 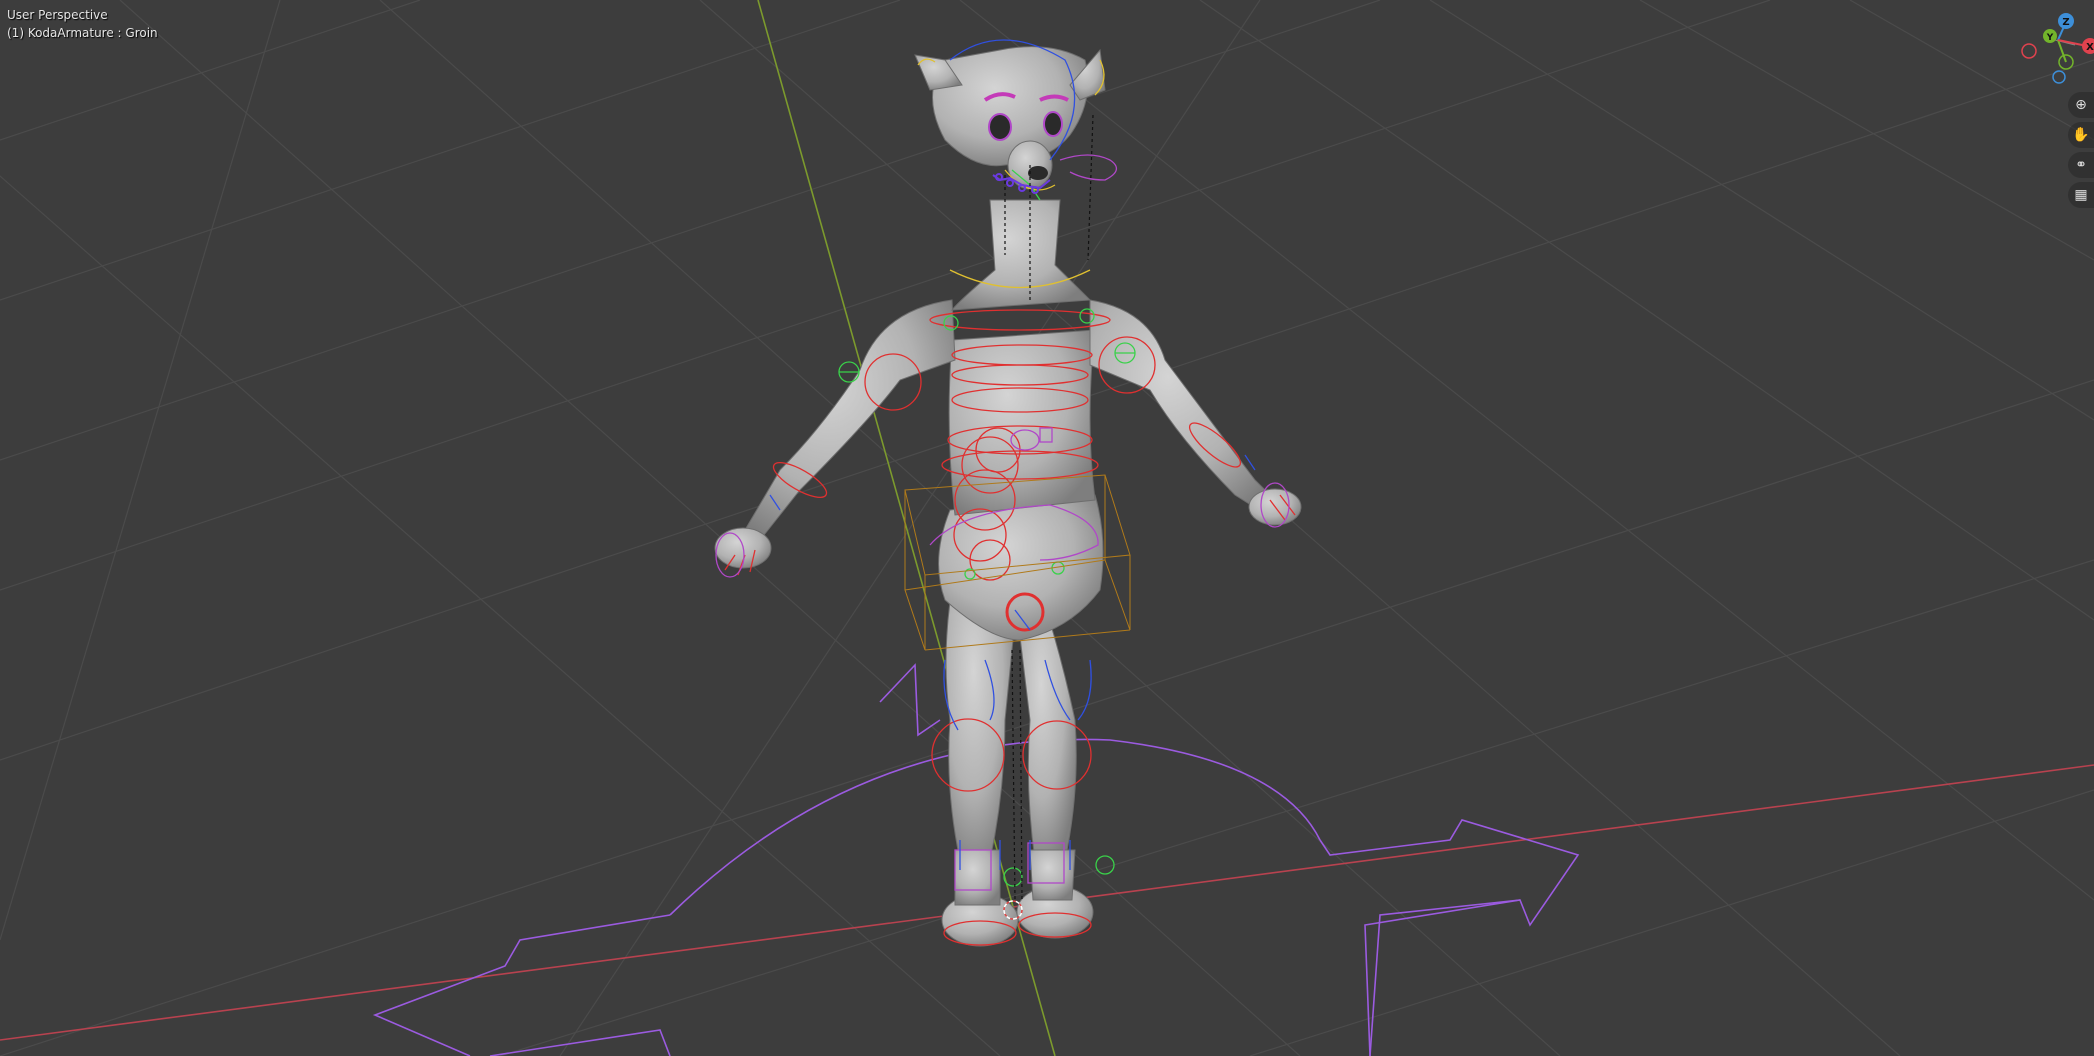 What do you see at coordinates (57, 15) in the screenshot?
I see `view-name-label: User Perspective` at bounding box center [57, 15].